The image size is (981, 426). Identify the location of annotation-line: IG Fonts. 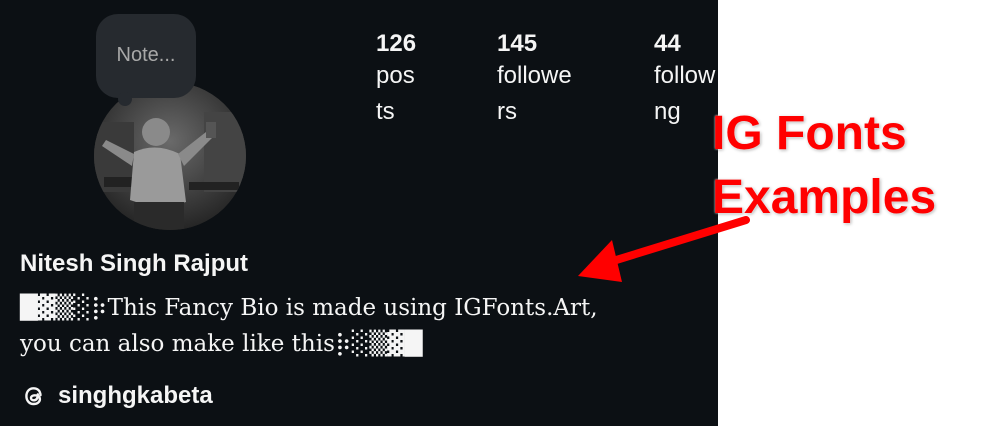
(809, 133).